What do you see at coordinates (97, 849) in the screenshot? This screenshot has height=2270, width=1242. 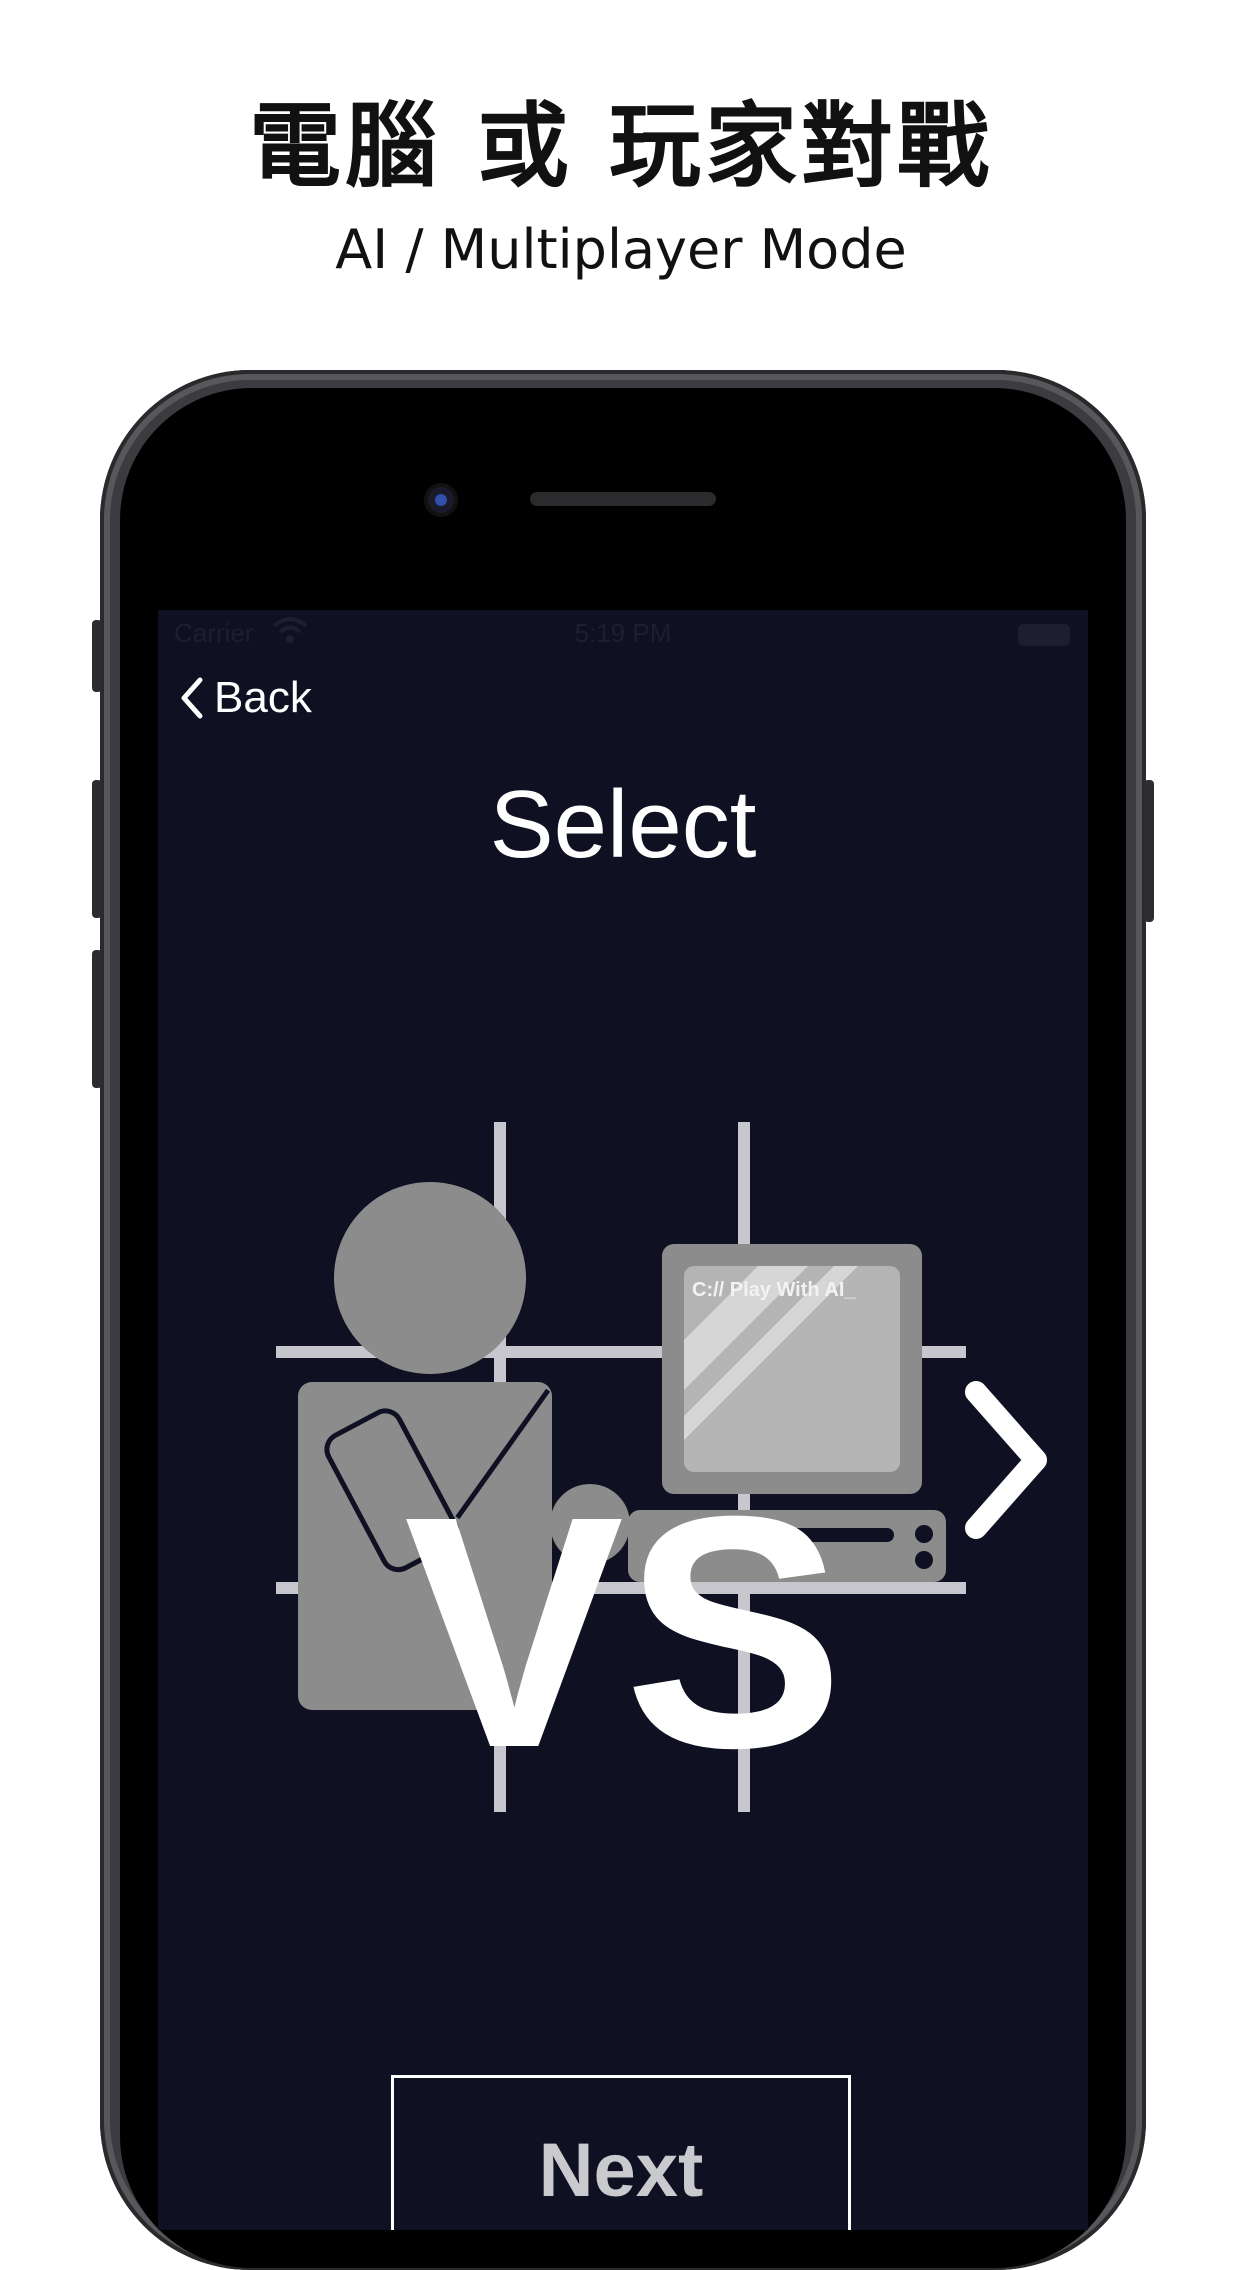 I see `phone-side-button-volume-up` at bounding box center [97, 849].